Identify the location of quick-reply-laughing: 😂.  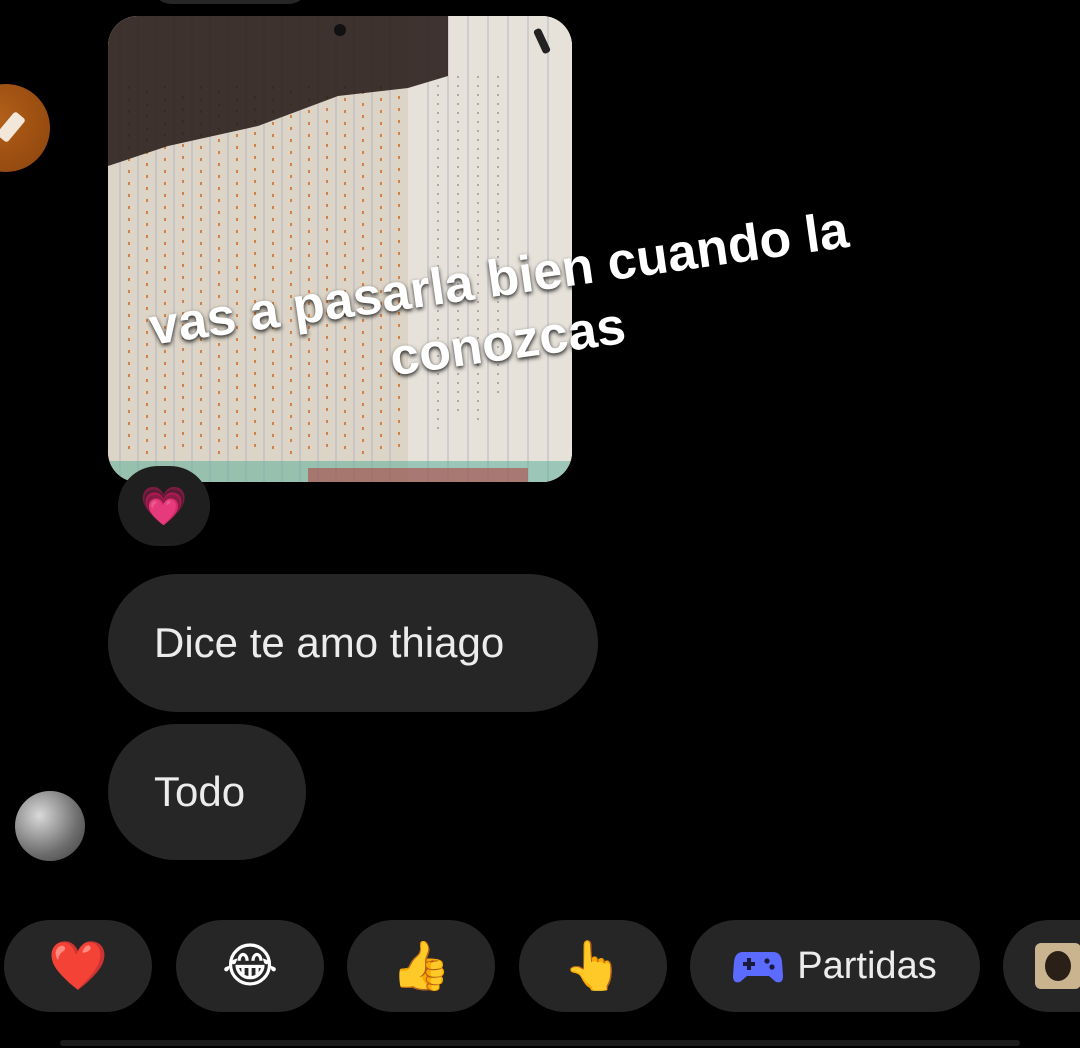
(250, 966).